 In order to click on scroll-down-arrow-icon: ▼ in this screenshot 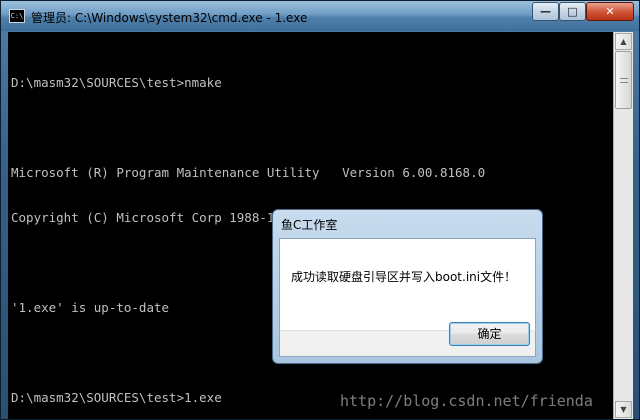, I will do `click(623, 409)`.